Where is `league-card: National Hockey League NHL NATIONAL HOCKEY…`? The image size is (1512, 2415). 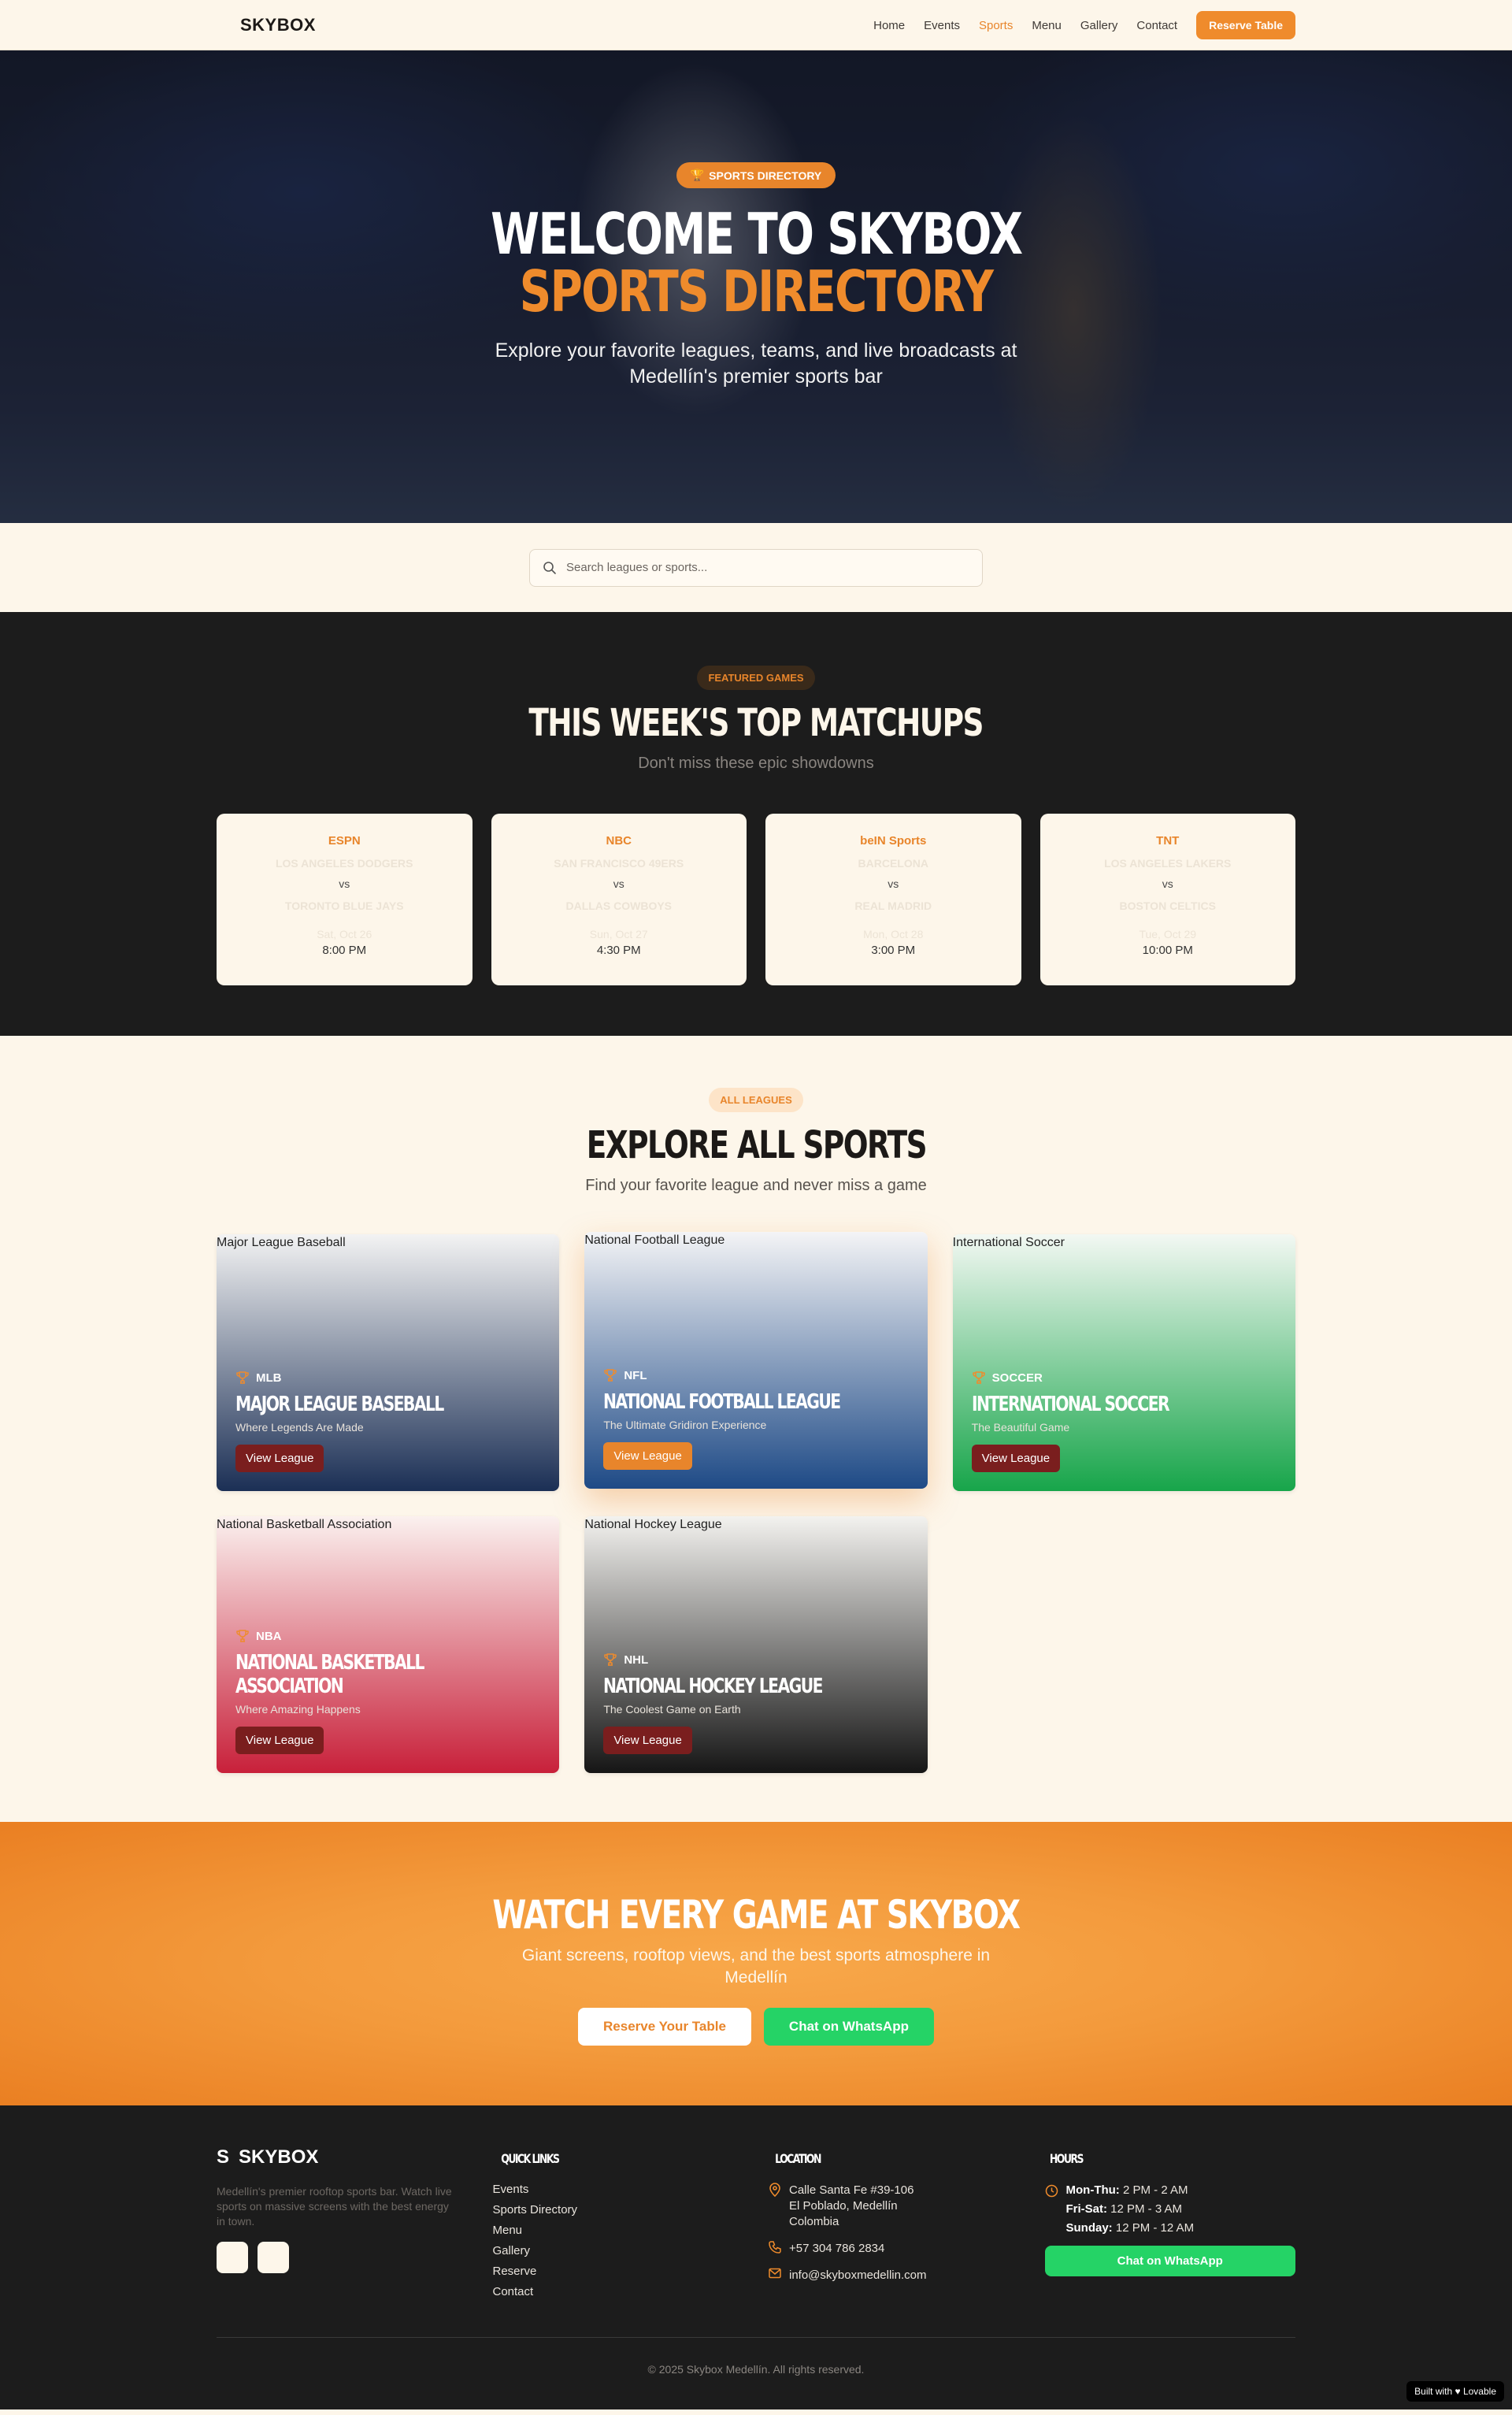
league-card: National Hockey League NHL NATIONAL HOCKEY… is located at coordinates (756, 1645).